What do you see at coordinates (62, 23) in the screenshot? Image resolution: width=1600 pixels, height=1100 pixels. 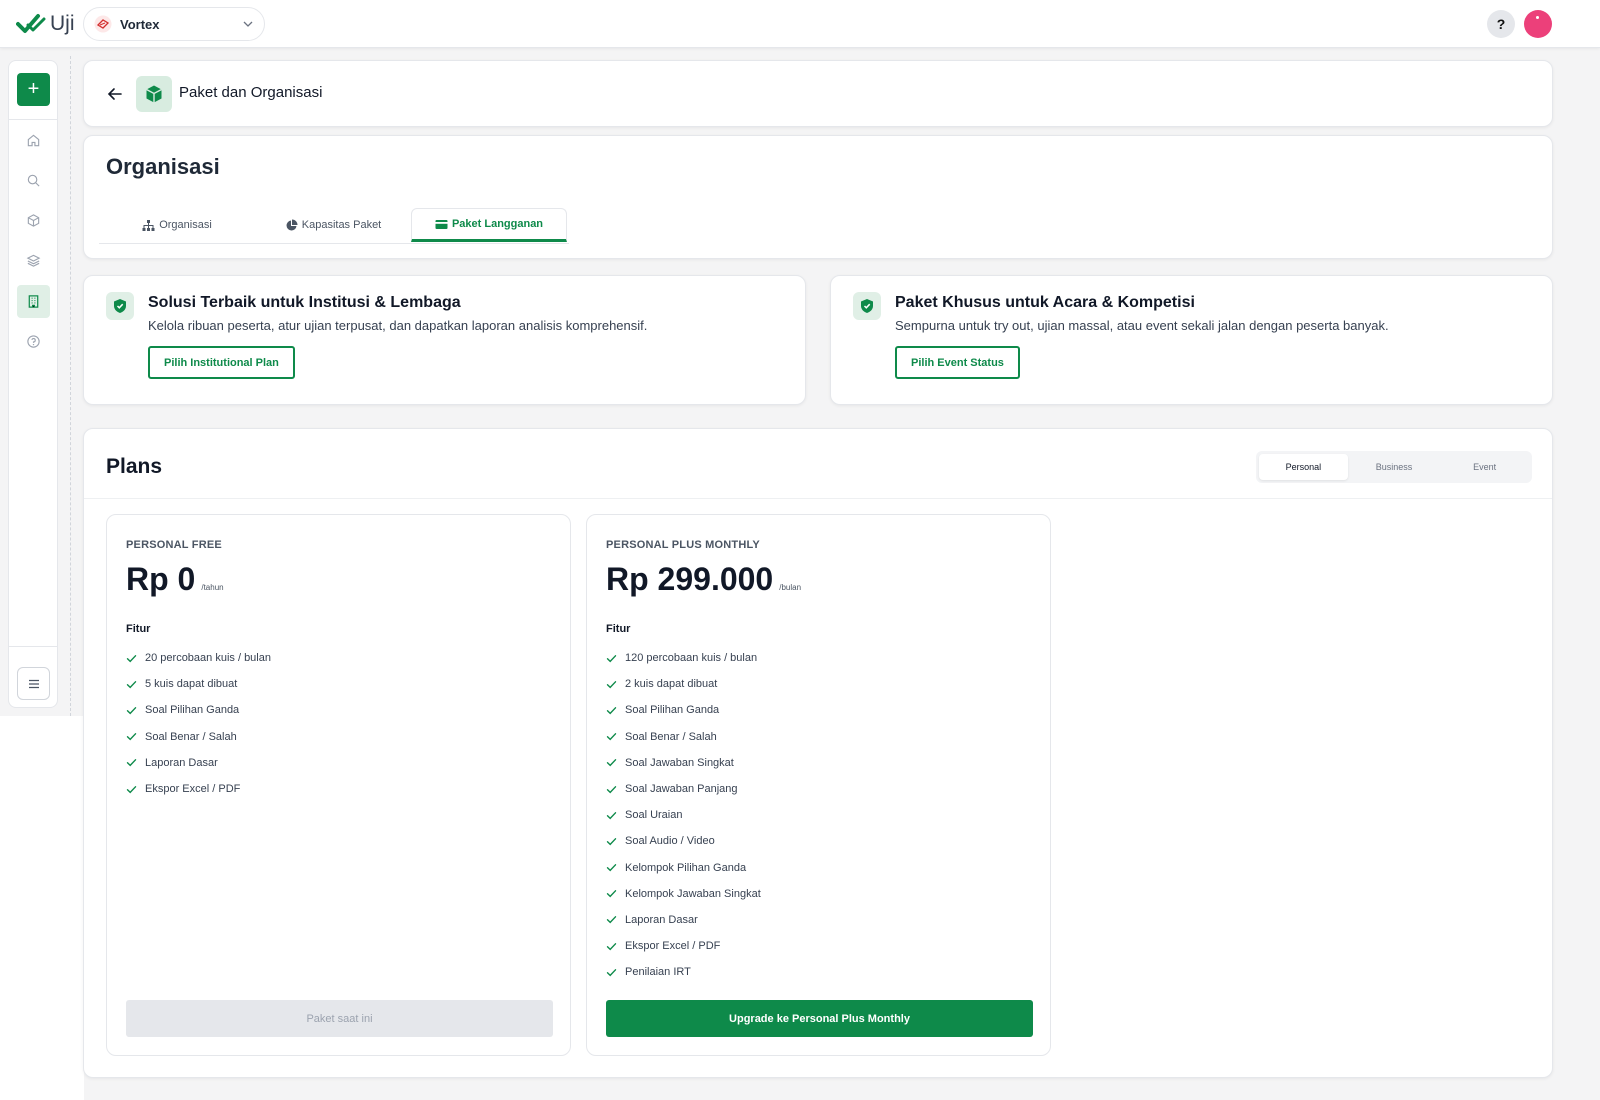 I see `app-name: Uji` at bounding box center [62, 23].